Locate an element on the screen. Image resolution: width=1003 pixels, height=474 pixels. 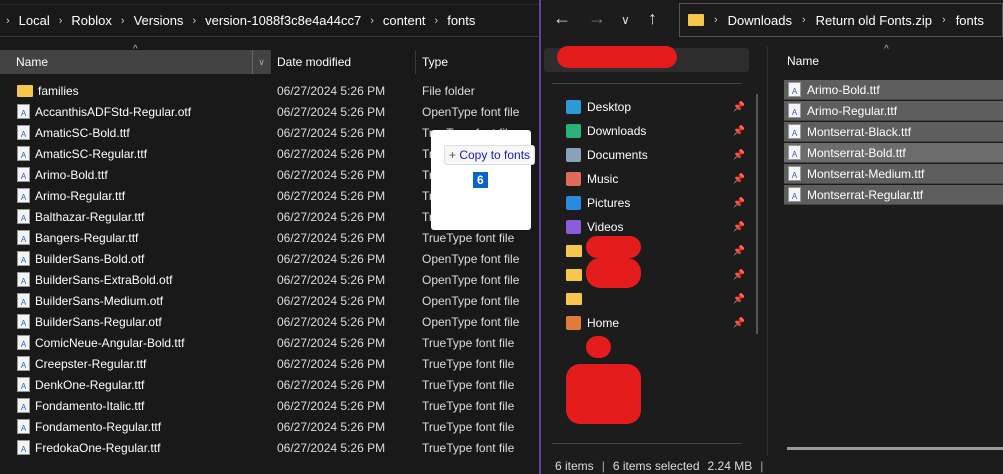
breadcrumb-item: Return old Fonts.zip is located at coordinates (874, 20).